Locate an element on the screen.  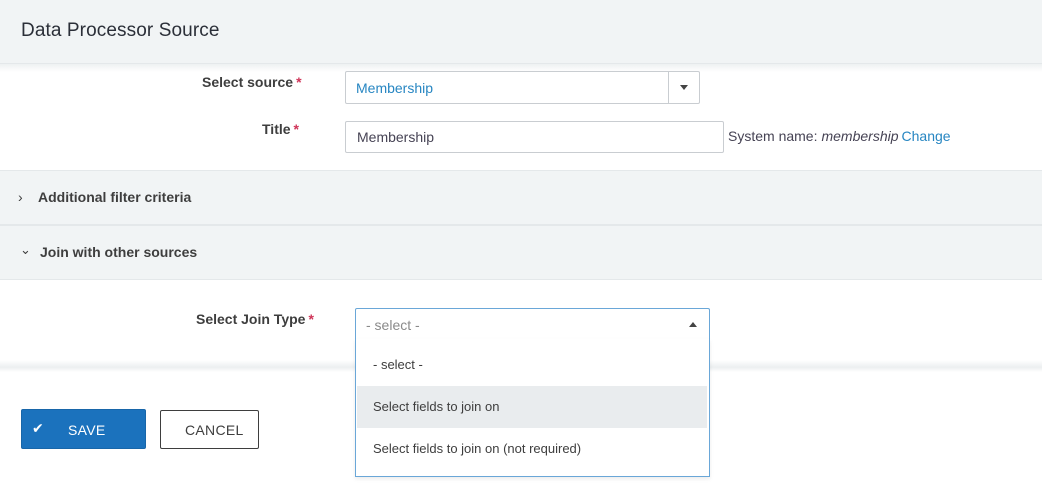
chevron-right-icon: › is located at coordinates (20, 197).